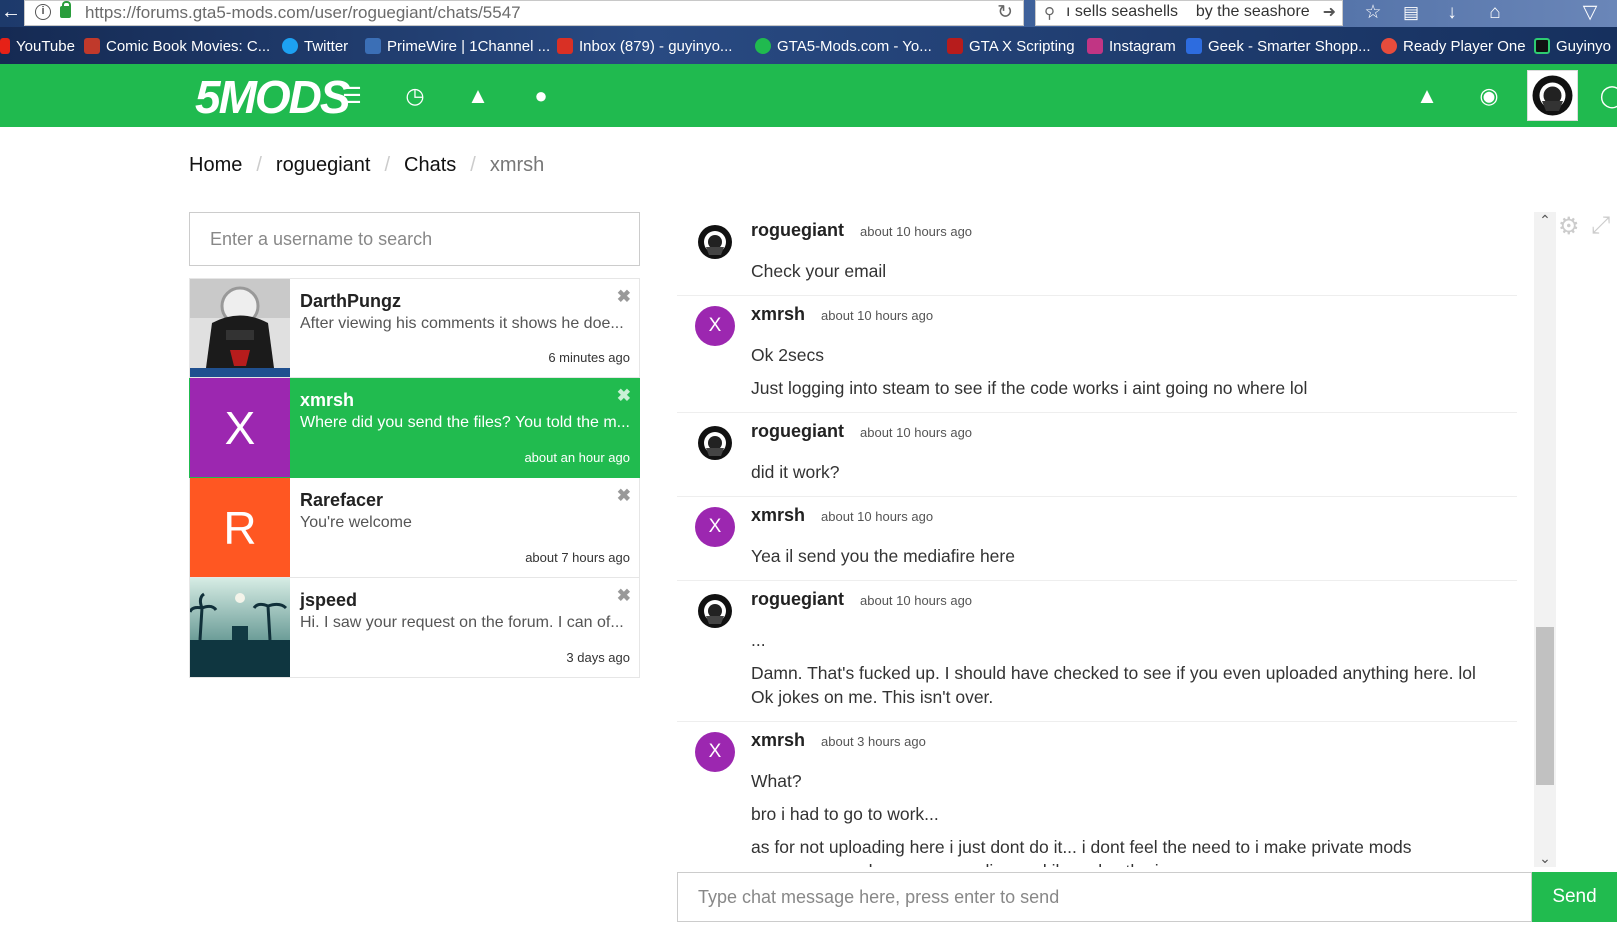 Image resolution: width=1617 pixels, height=925 pixels. I want to click on user-icon: ●, so click(541, 96).